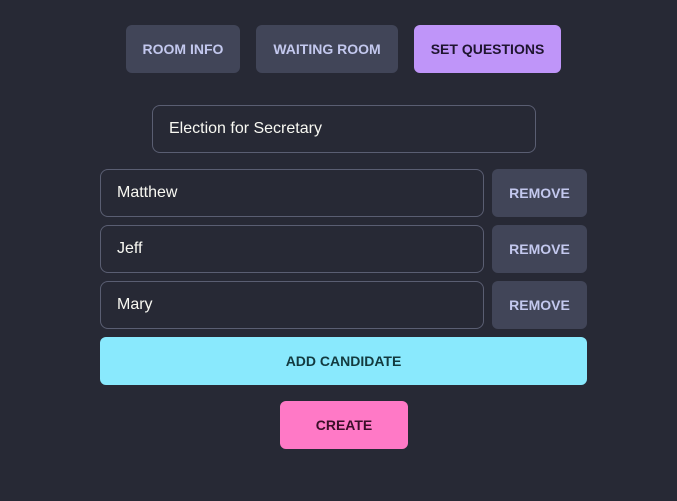 This screenshot has width=677, height=501. I want to click on add-candidate-button: ADD CANDIDATE, so click(343, 361).